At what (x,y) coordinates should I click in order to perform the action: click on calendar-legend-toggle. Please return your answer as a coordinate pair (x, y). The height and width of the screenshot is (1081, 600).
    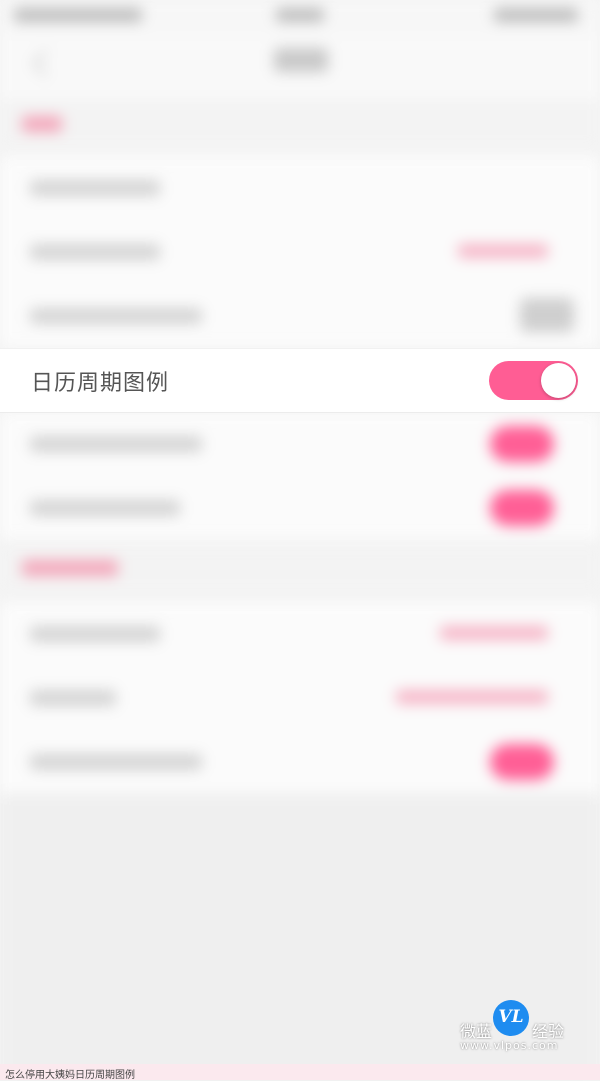
    Looking at the image, I should click on (533, 380).